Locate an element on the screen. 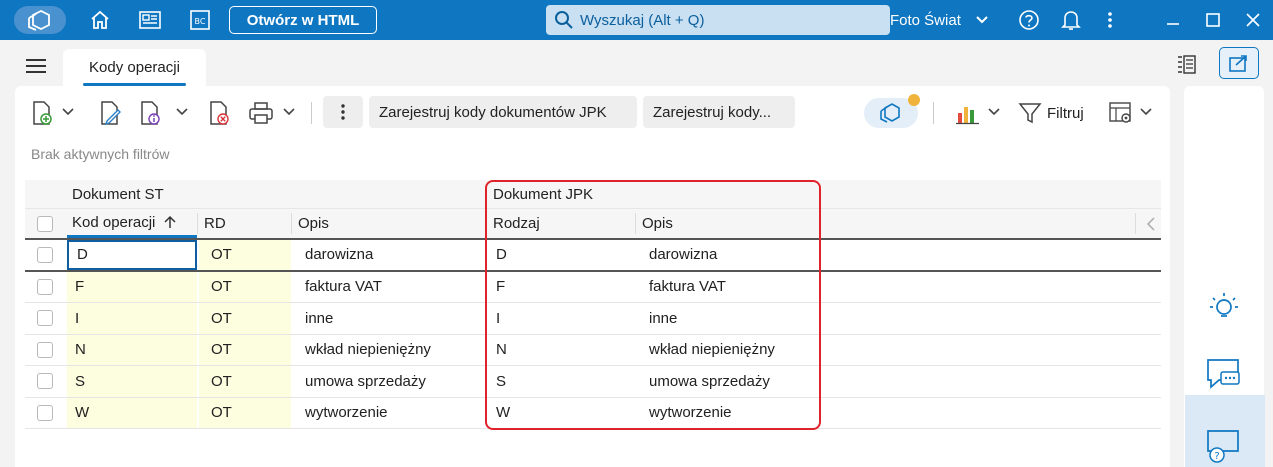 Image resolution: width=1273 pixels, height=467 pixels. scroll-left-chevron-icon is located at coordinates (1148, 223).